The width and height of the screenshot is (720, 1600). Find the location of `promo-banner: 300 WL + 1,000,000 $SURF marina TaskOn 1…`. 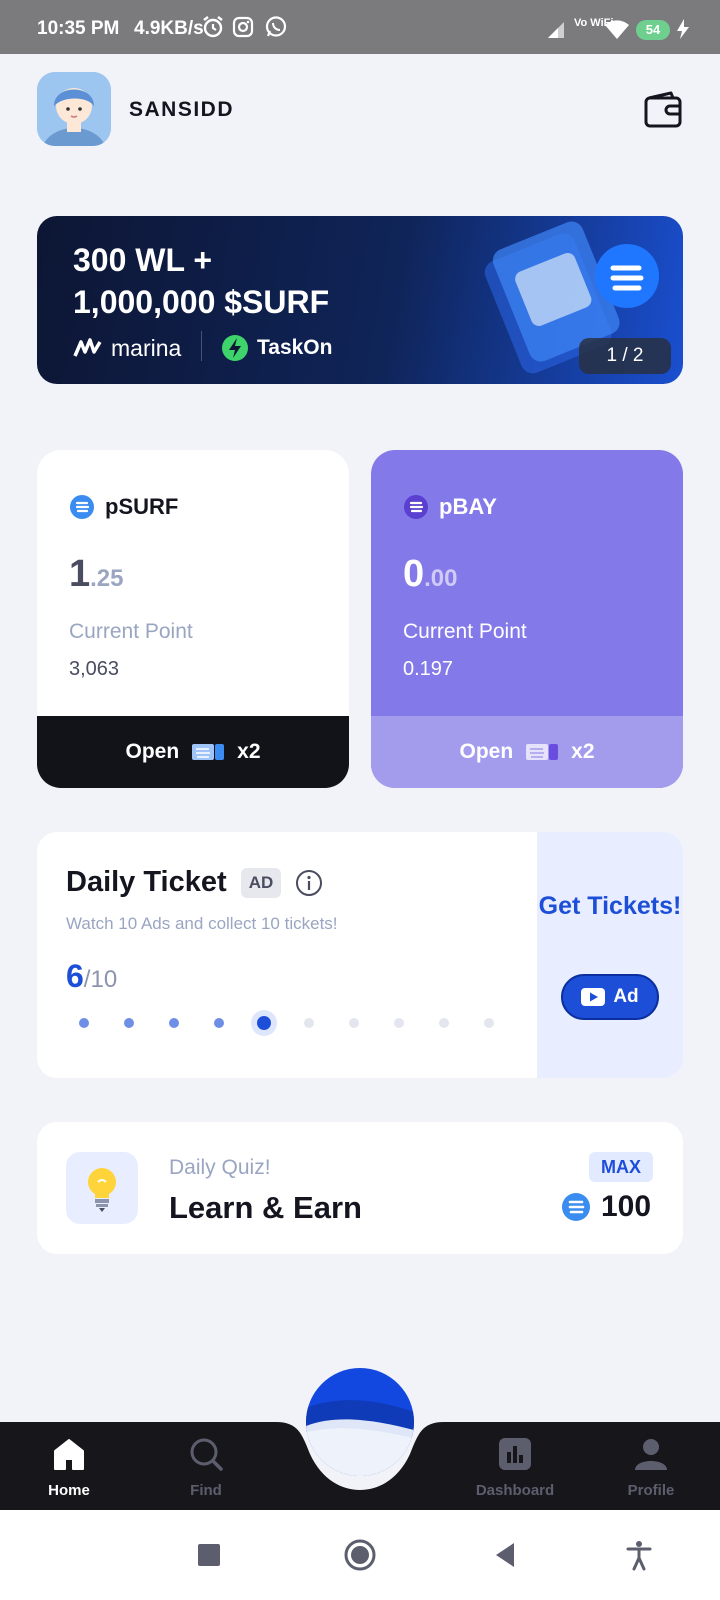

promo-banner: 300 WL + 1,000,000 $SURF marina TaskOn 1… is located at coordinates (360, 300).